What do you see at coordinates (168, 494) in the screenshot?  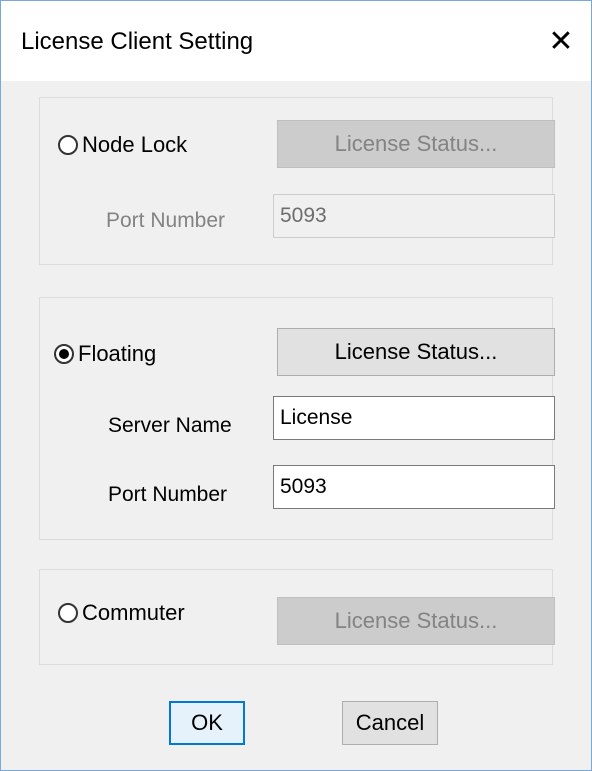 I see `floating-port-label: Port Number` at bounding box center [168, 494].